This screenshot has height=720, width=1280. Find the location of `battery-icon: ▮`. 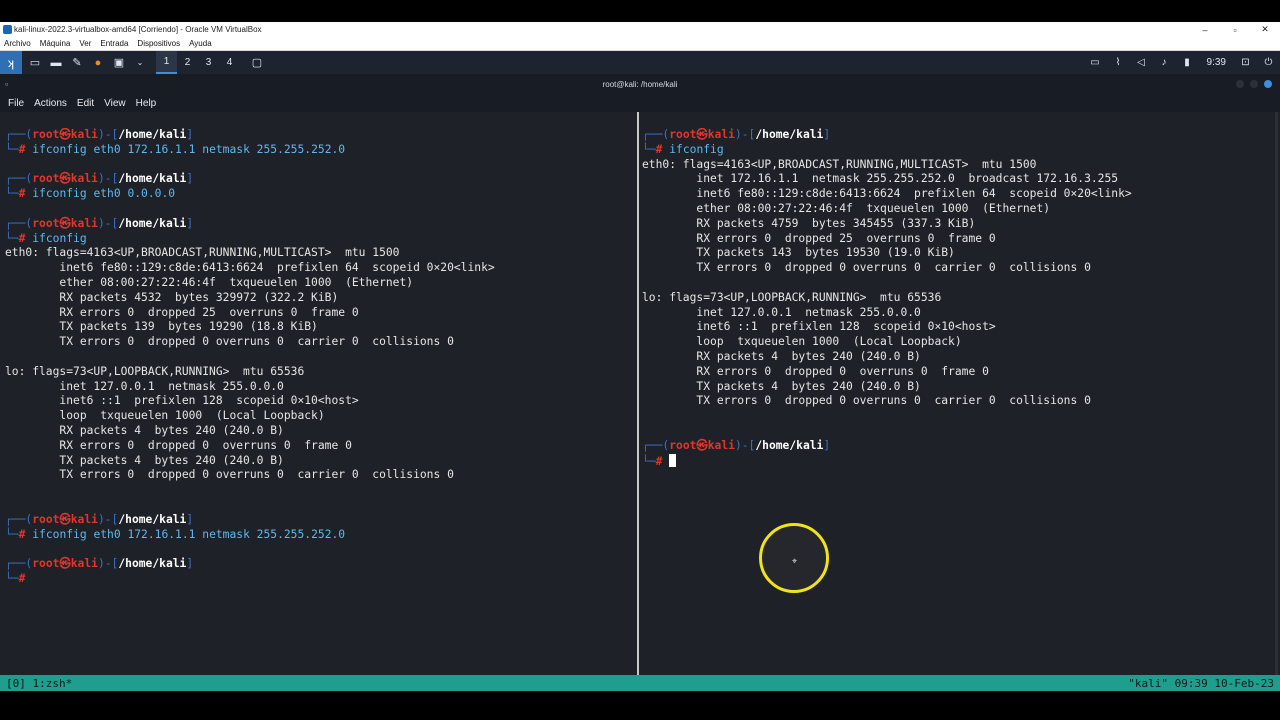

battery-icon: ▮ is located at coordinates (1187, 62).